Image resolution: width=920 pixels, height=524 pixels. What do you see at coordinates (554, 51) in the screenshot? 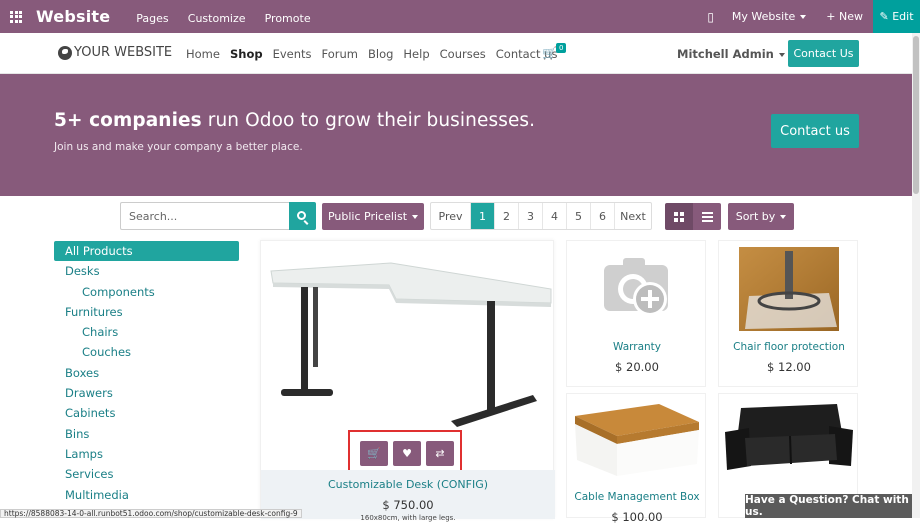
I see `cart-link: 🛒 0` at bounding box center [554, 51].